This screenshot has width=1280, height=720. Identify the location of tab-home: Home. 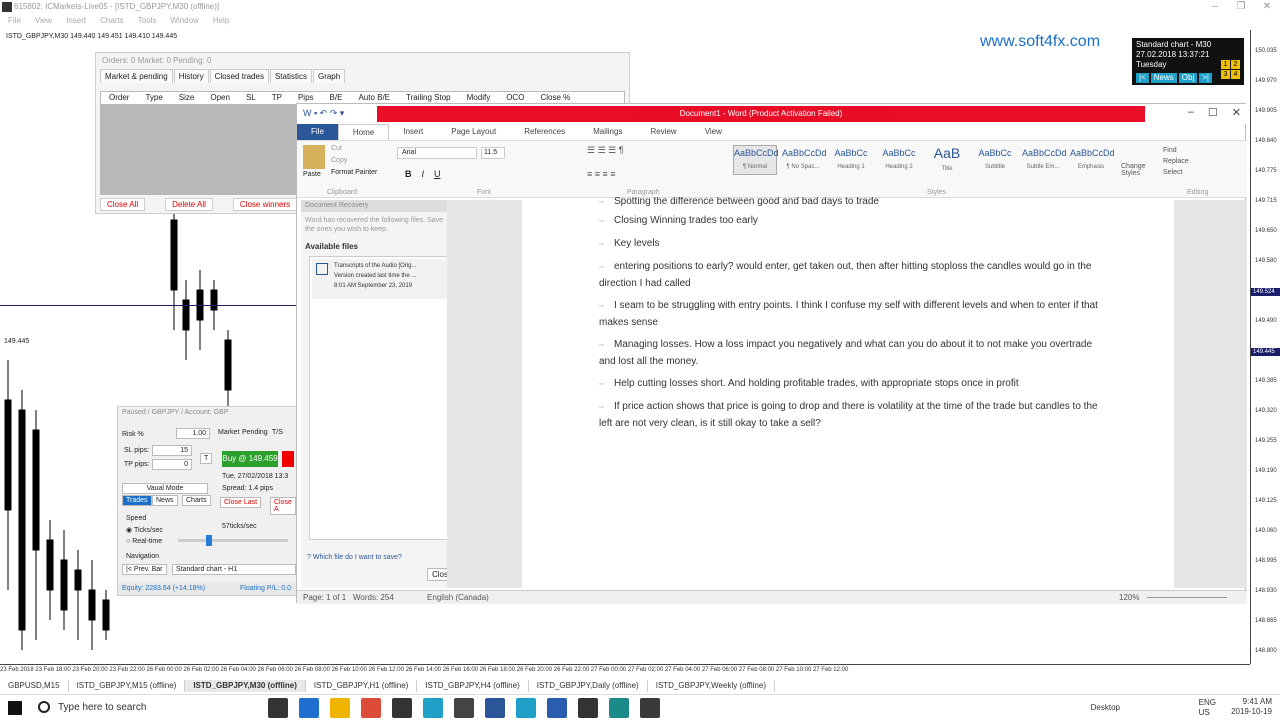
(363, 132).